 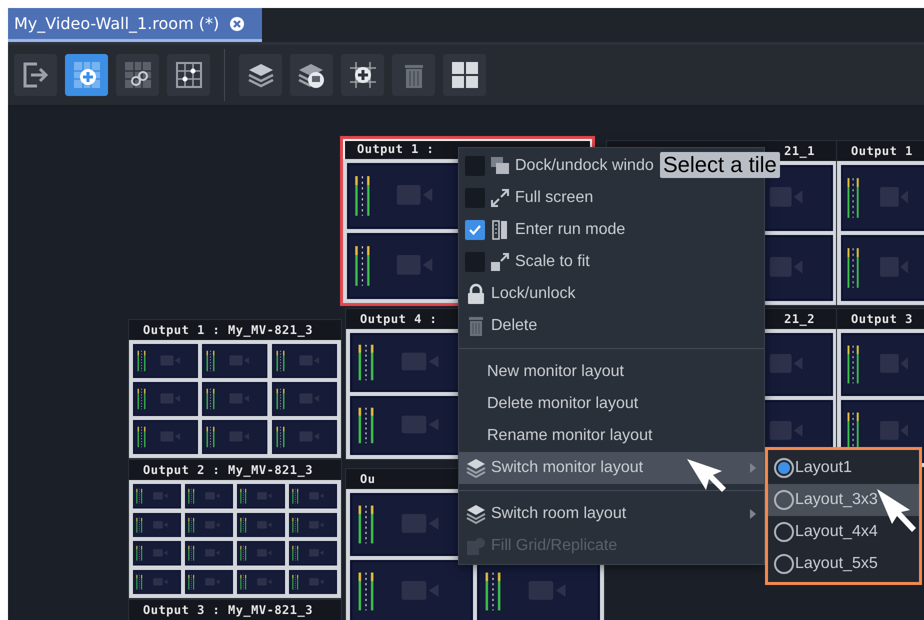 I want to click on monitor: Output 2 : My_MV-821_3, so click(x=235, y=529).